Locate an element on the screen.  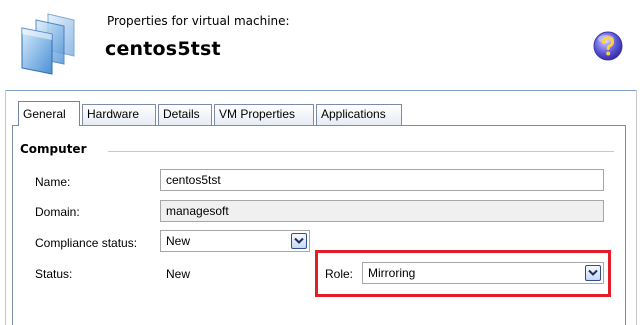
tab-hardware: Hardware is located at coordinates (119, 114).